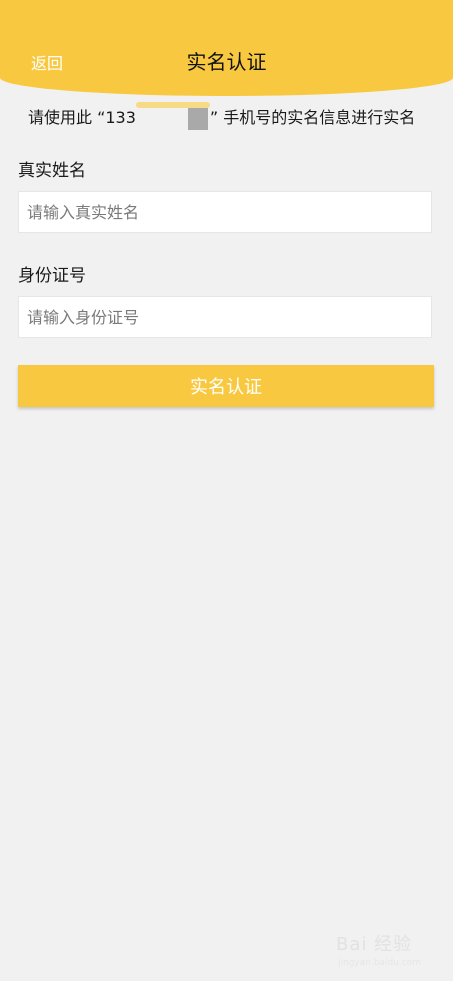 The height and width of the screenshot is (981, 453). Describe the element at coordinates (380, 963) in the screenshot. I see `watermark-url: jingyan.baidu.com` at that location.